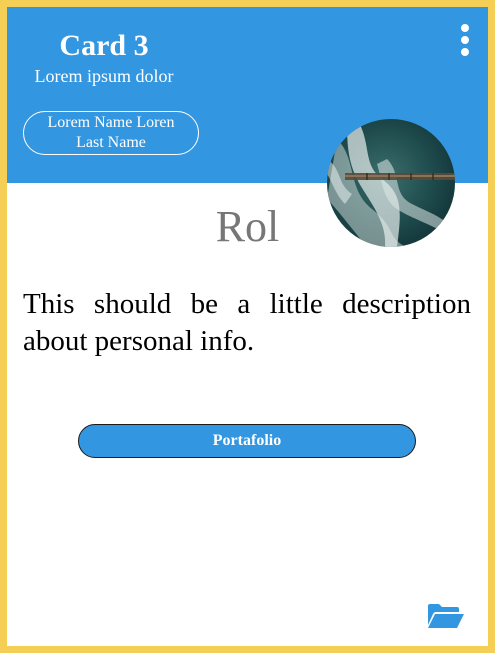  I want to click on card-subtitle: Lorem ipsum dolor, so click(104, 76).